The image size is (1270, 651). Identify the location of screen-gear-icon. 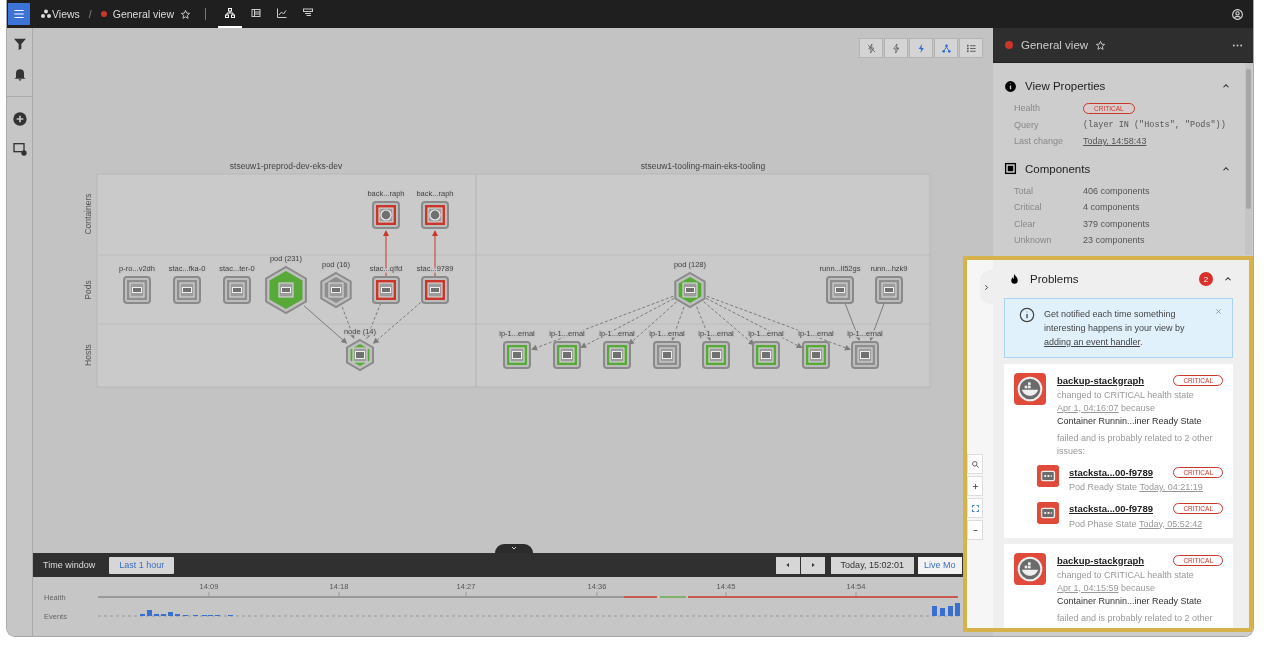
(19, 149).